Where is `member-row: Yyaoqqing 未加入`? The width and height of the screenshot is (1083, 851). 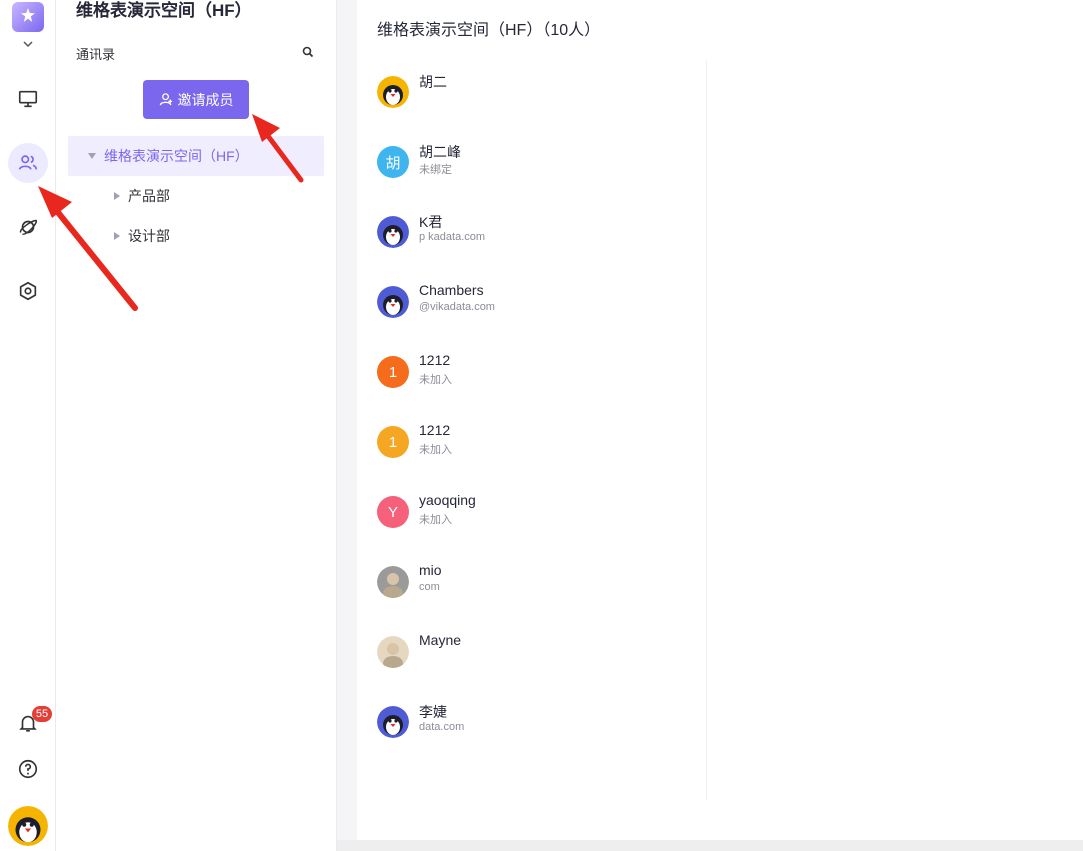
member-row: Yyaoqqing 未加入 is located at coordinates (537, 520).